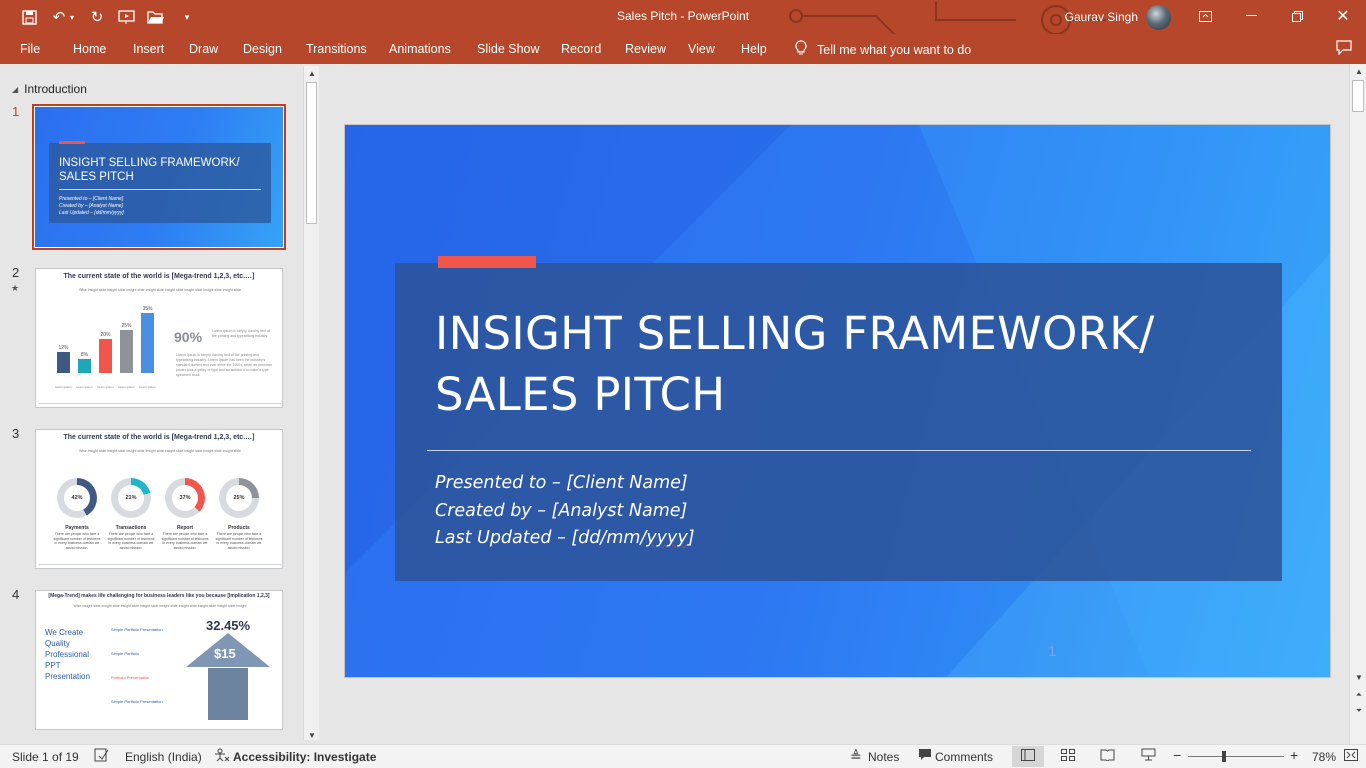 The height and width of the screenshot is (768, 1366). I want to click on customize-toolbar-icon: ▾, so click(187, 17).